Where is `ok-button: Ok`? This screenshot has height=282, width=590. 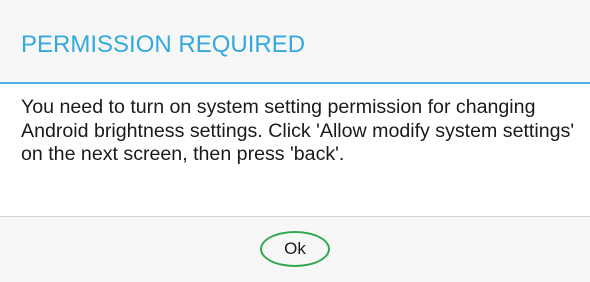 ok-button: Ok is located at coordinates (295, 249).